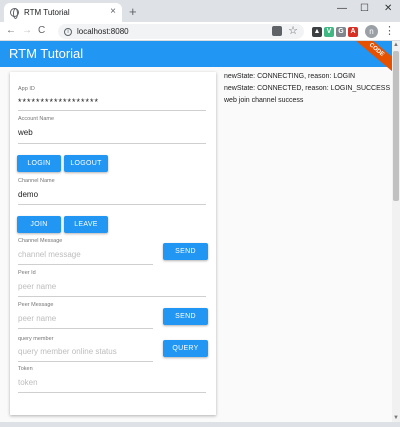 This screenshot has width=400, height=427. I want to click on account-name-input: web, so click(25, 132).